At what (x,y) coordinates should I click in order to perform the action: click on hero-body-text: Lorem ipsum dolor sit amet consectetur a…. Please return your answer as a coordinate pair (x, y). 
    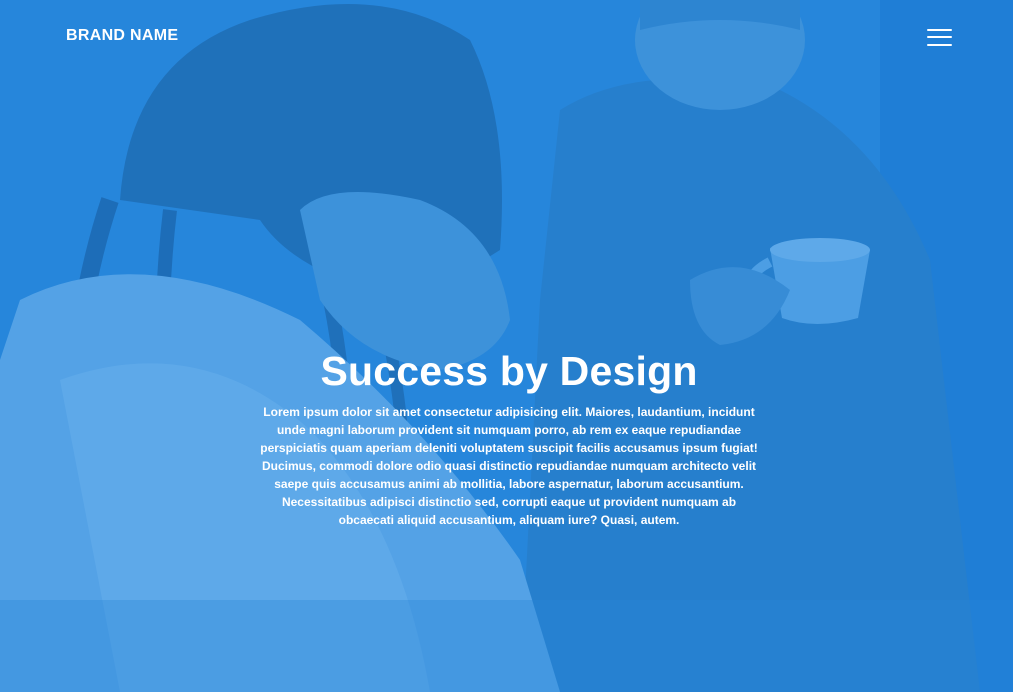
    Looking at the image, I should click on (509, 466).